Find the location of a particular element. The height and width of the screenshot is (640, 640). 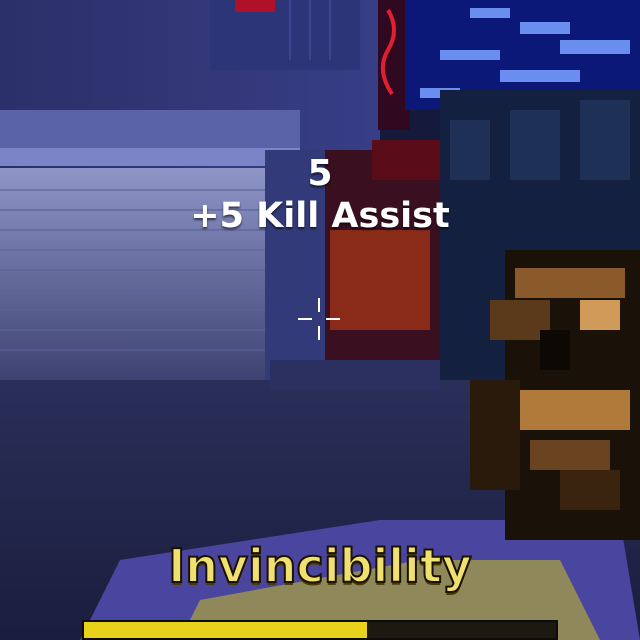

powerup-timer-bar is located at coordinates (320, 630).